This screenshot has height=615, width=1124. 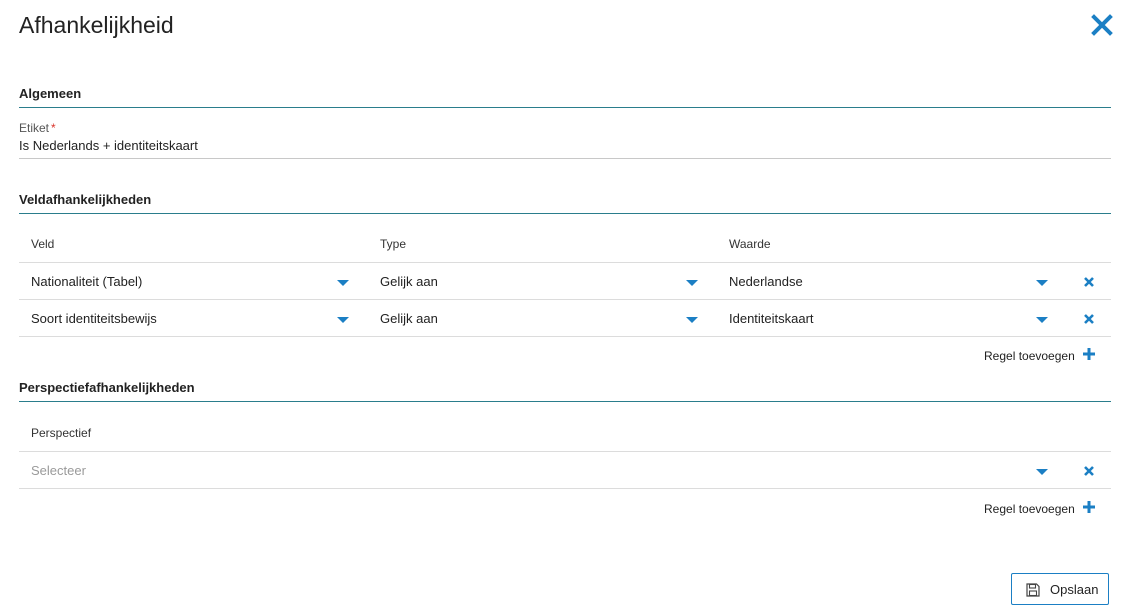 I want to click on save-icon, so click(x=1033, y=590).